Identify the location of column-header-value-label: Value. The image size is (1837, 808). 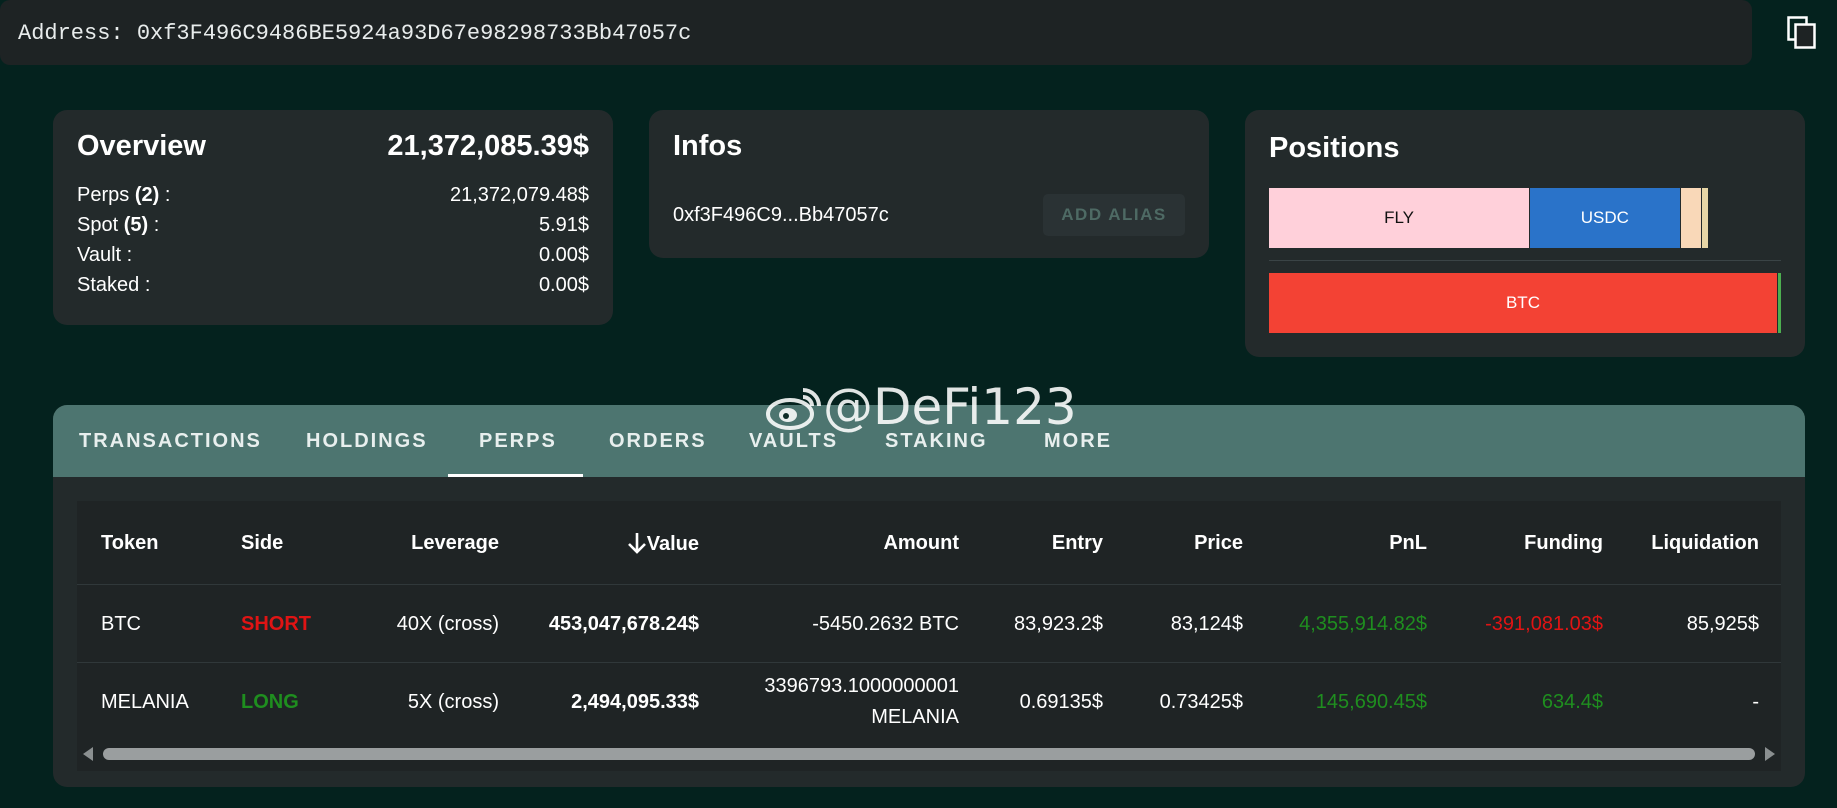
(672, 544).